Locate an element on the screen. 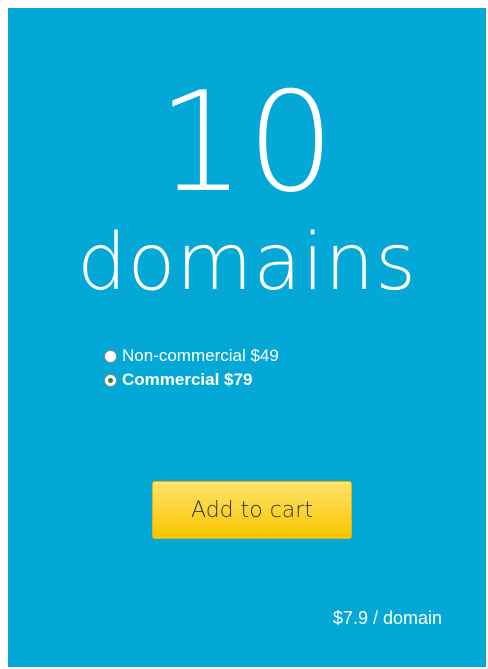  domain-count: 10 is located at coordinates (247, 142).